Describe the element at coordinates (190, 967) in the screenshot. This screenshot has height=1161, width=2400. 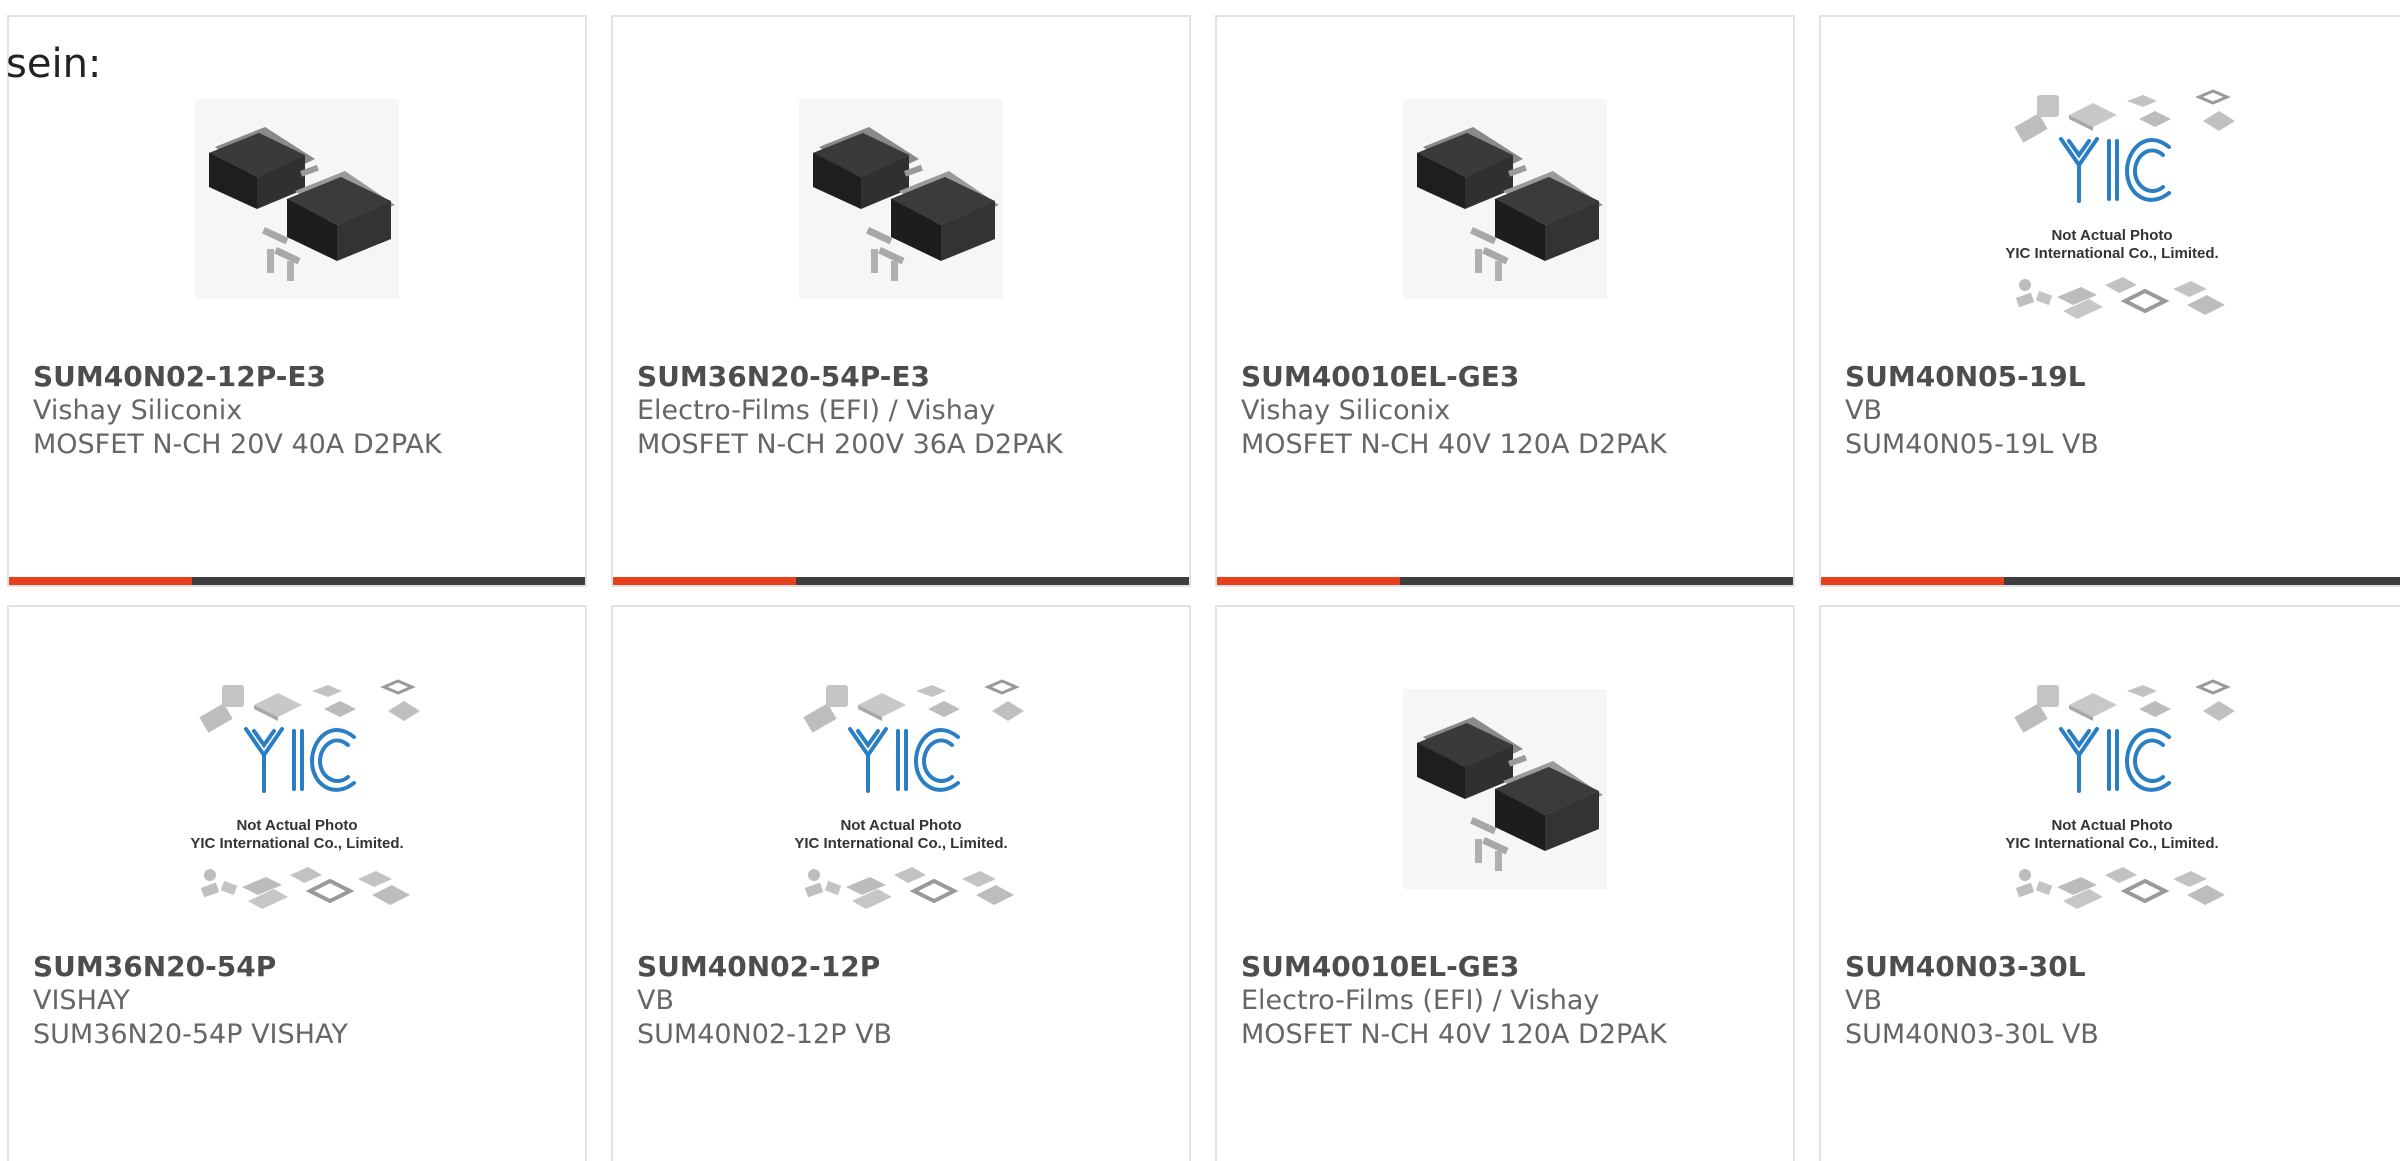
I see `product-title: SUM36N20-54P` at that location.